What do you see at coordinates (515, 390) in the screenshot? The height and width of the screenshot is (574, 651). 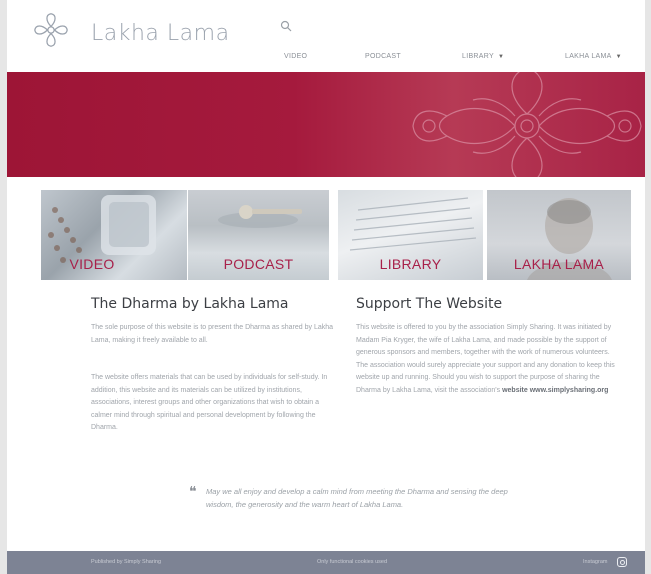 I see `website-link: website` at bounding box center [515, 390].